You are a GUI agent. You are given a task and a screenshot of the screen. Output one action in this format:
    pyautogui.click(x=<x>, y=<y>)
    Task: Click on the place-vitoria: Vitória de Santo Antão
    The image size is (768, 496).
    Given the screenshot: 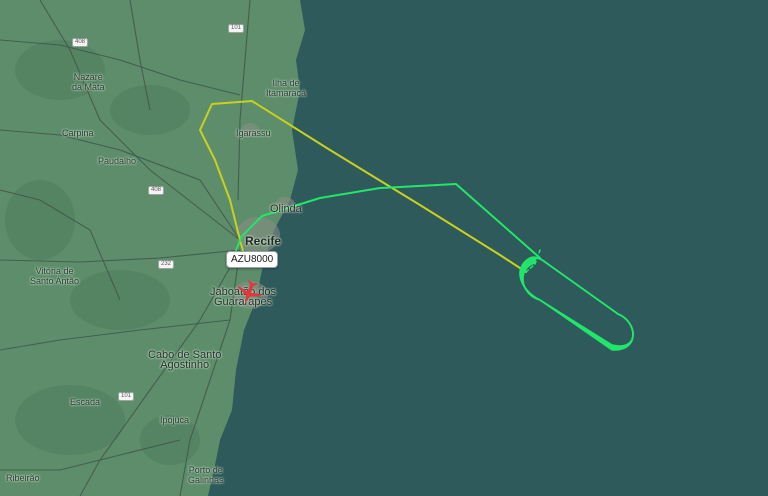 What is the action you would take?
    pyautogui.click(x=55, y=276)
    